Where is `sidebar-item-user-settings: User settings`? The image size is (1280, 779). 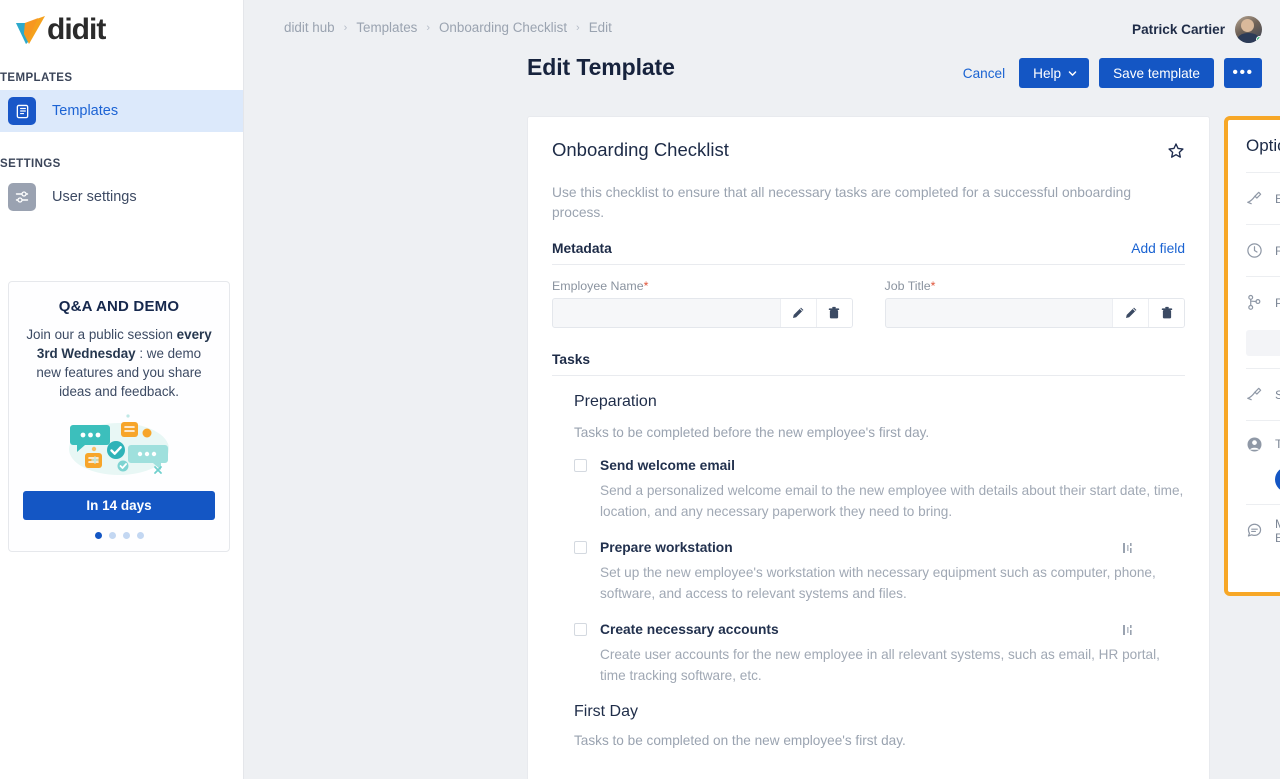
sidebar-item-user-settings: User settings is located at coordinates (121, 197).